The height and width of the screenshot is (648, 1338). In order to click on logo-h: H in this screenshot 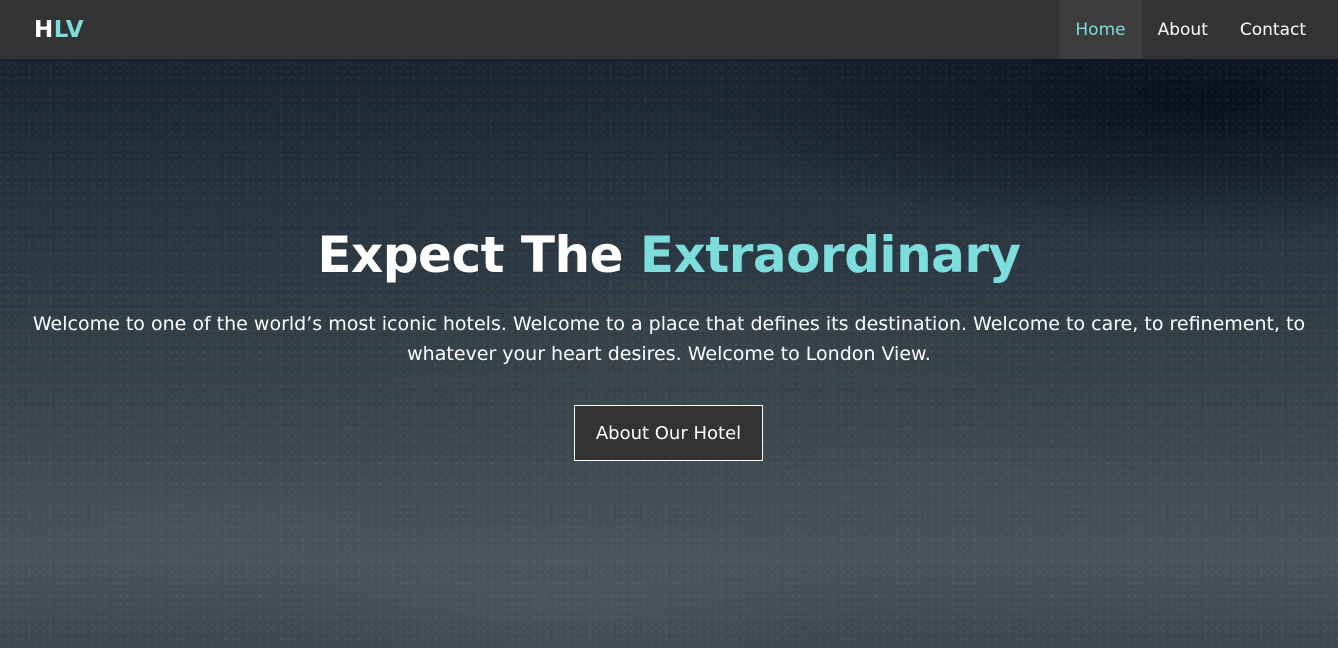, I will do `click(44, 29)`.